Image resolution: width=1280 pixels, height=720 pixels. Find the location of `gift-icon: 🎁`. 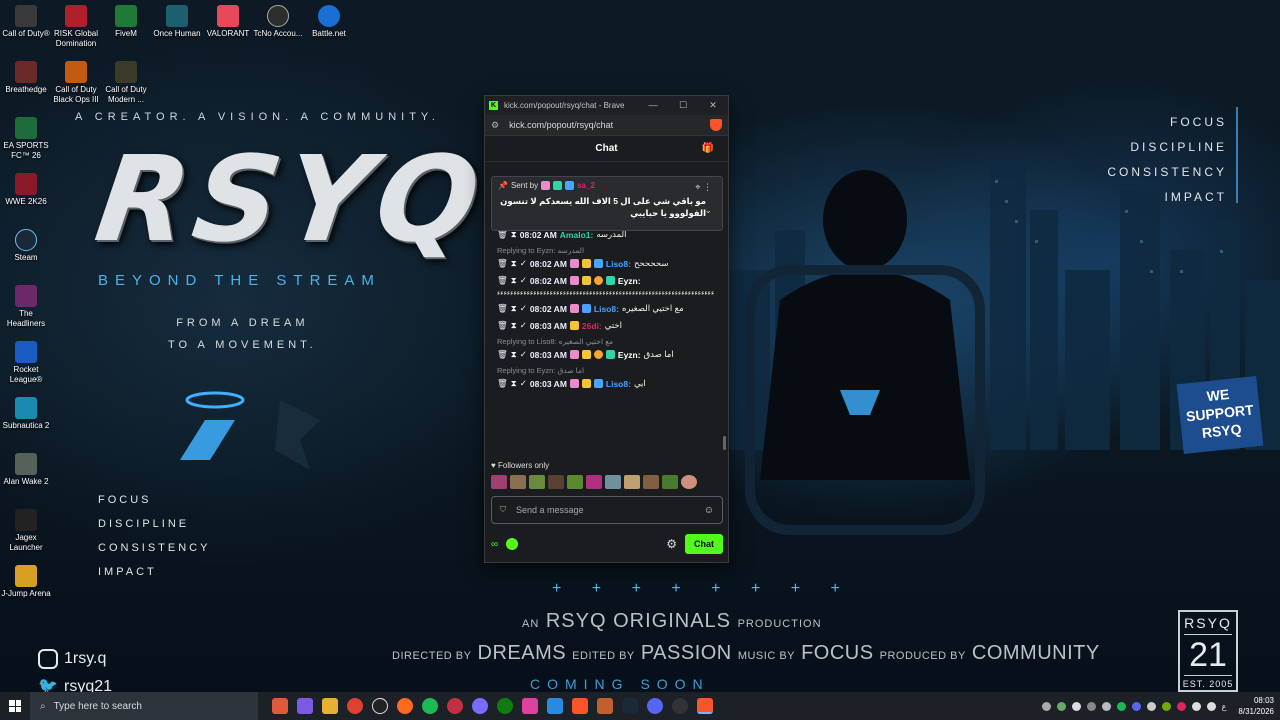

gift-icon: 🎁 is located at coordinates (708, 148).